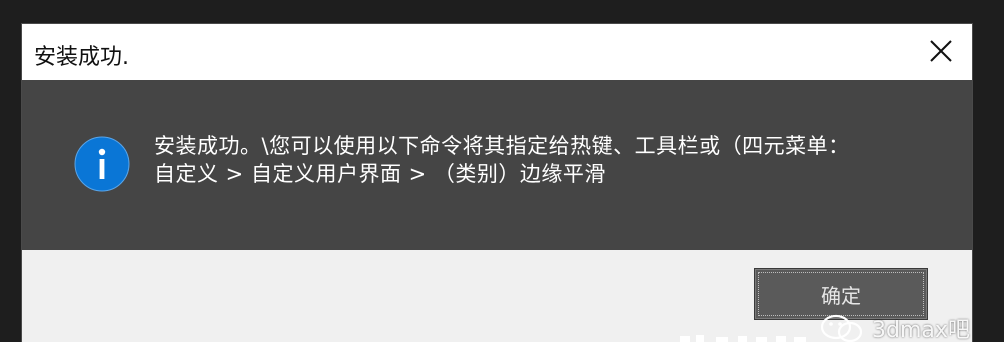  I want to click on watermark-text: 3dmax吧, so click(921, 330).